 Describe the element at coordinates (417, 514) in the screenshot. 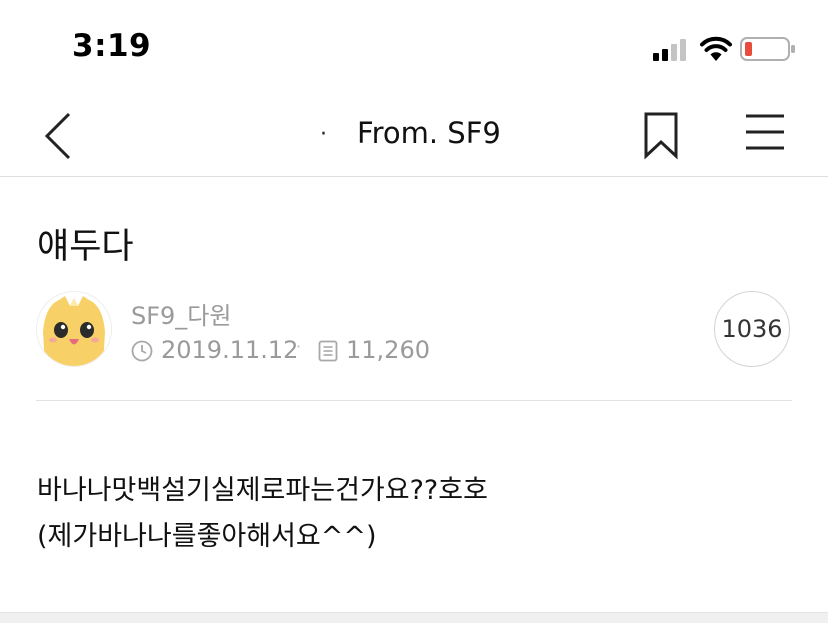

I see `post-body: 바나나맛백설기실제로파는건가요??호호 (제가바나나를좋아해서요^^)` at that location.